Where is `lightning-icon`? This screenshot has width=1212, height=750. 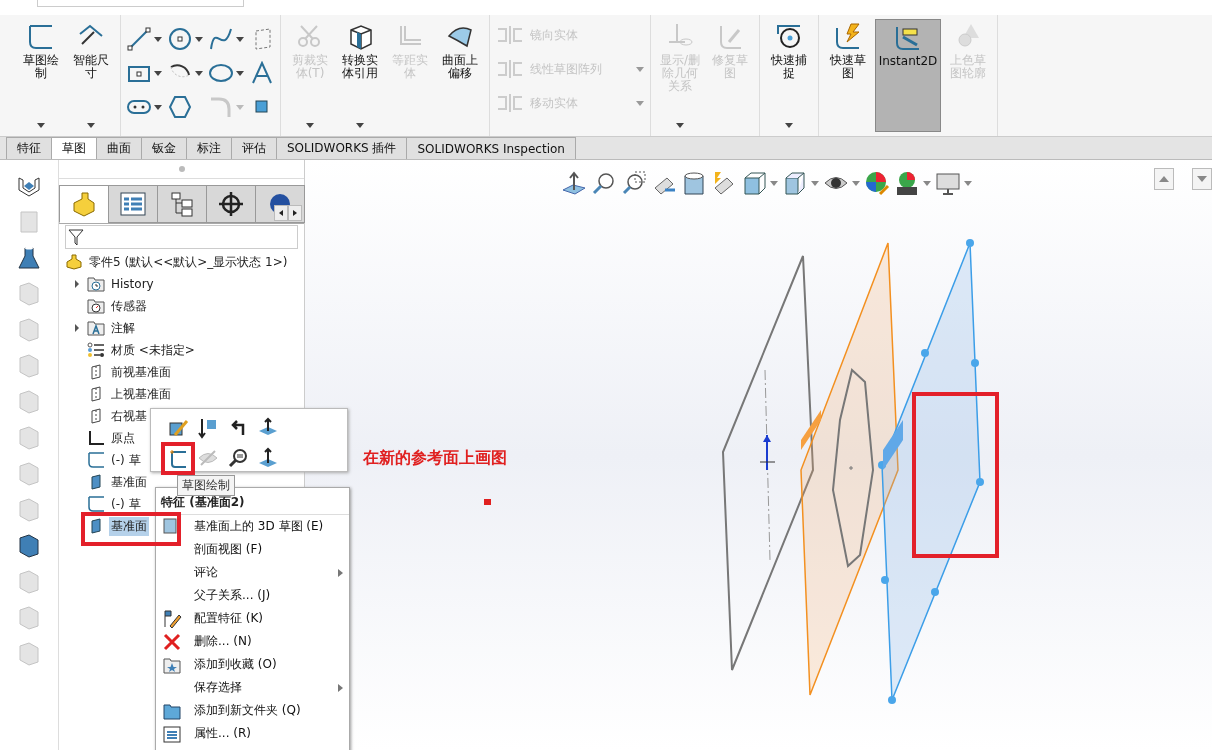 lightning-icon is located at coordinates (848, 37).